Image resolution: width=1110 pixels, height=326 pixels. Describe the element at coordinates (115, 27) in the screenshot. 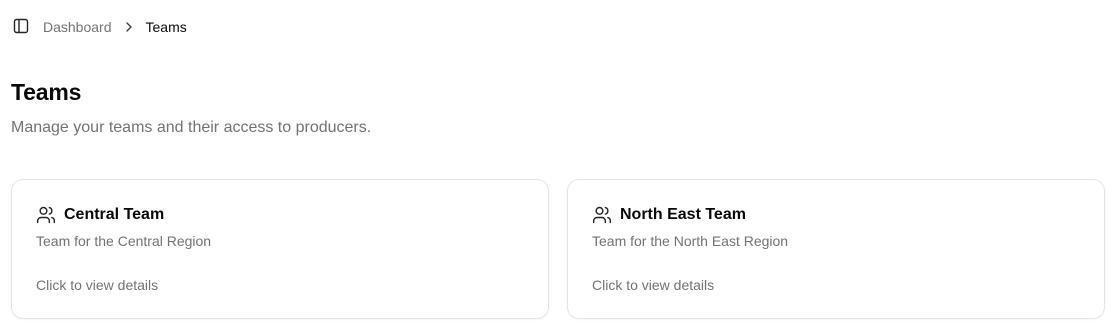

I see `breadcrumb: Dashboard Teams` at that location.